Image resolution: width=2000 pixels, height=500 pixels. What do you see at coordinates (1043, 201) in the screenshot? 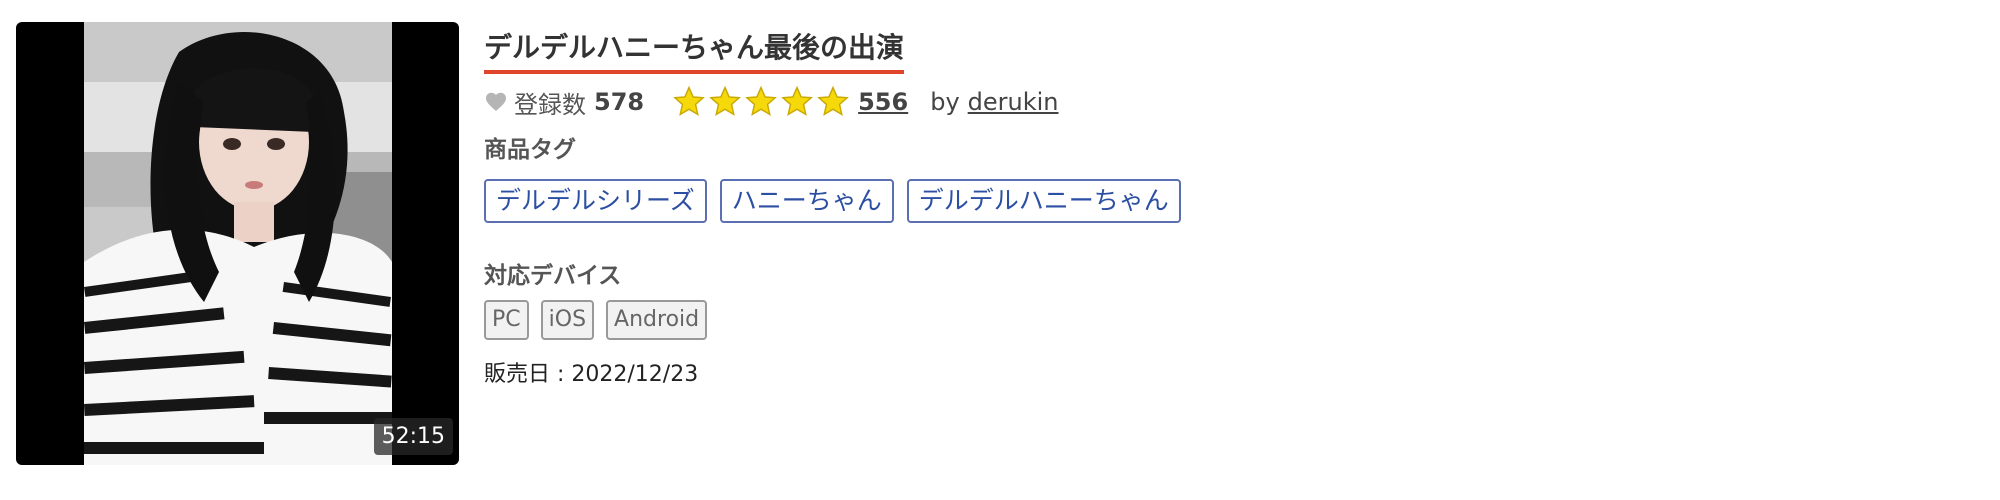
I see `tag-link: デルデルハニーちゃん` at bounding box center [1043, 201].